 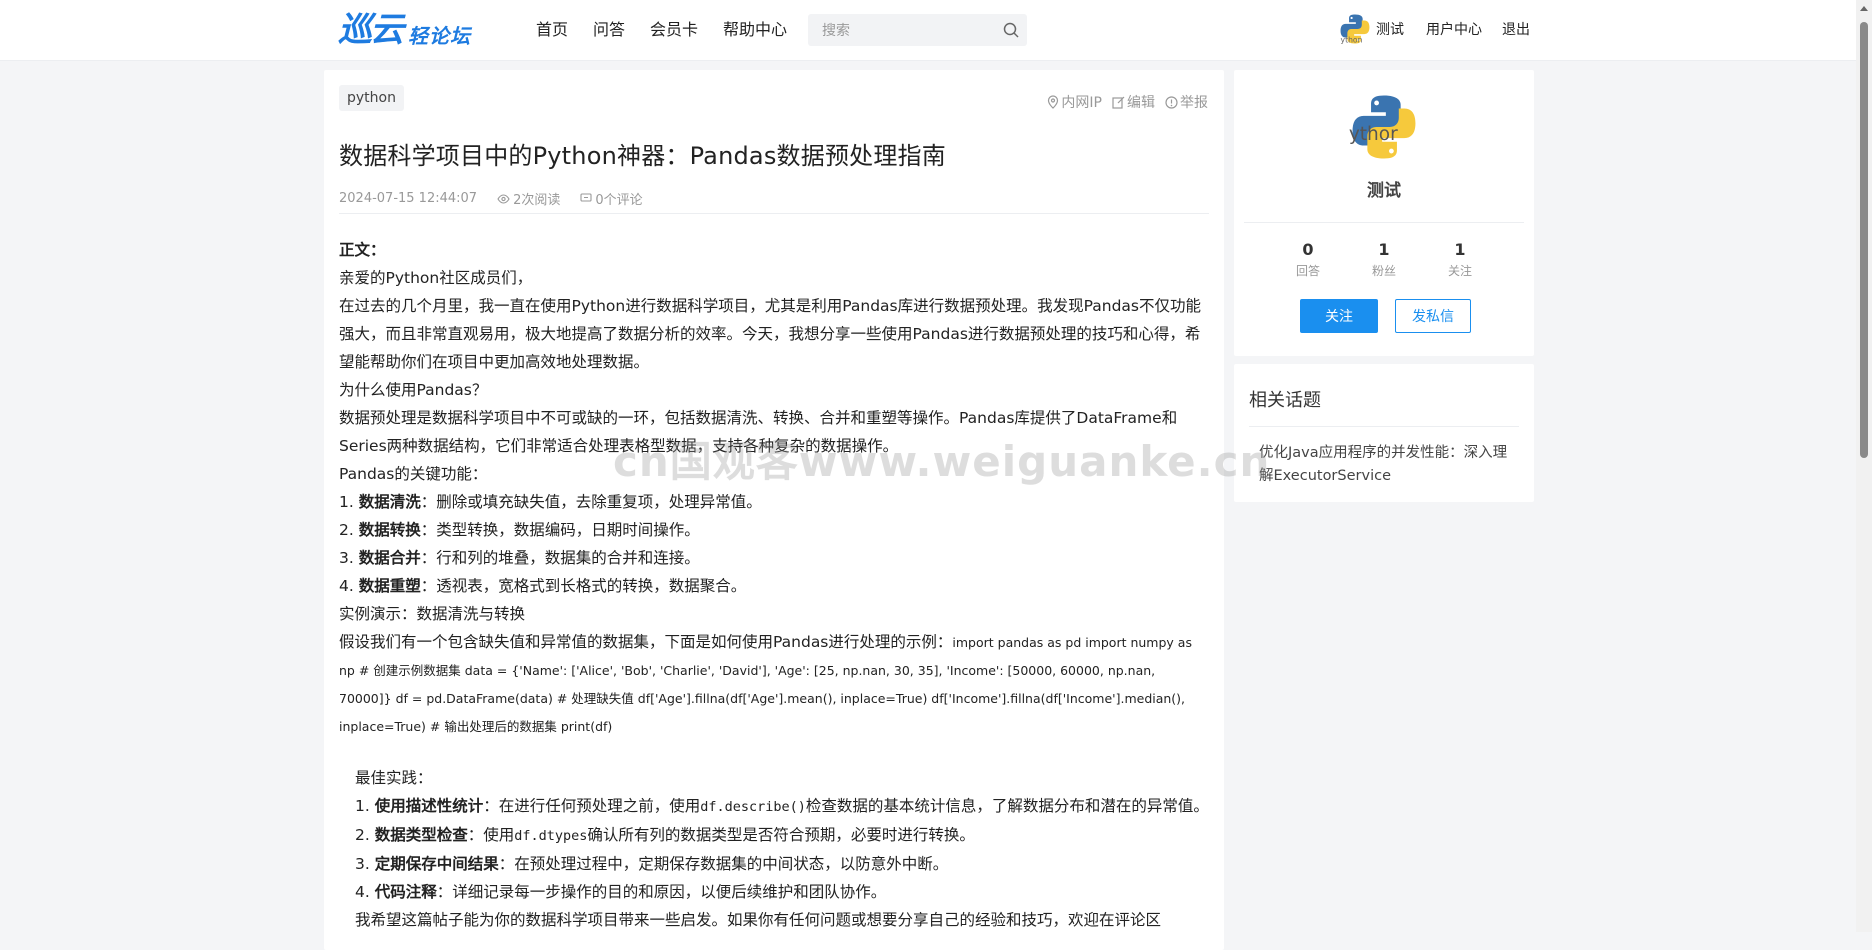 I want to click on author-avatar-python-logo: ythor, so click(x=1384, y=127).